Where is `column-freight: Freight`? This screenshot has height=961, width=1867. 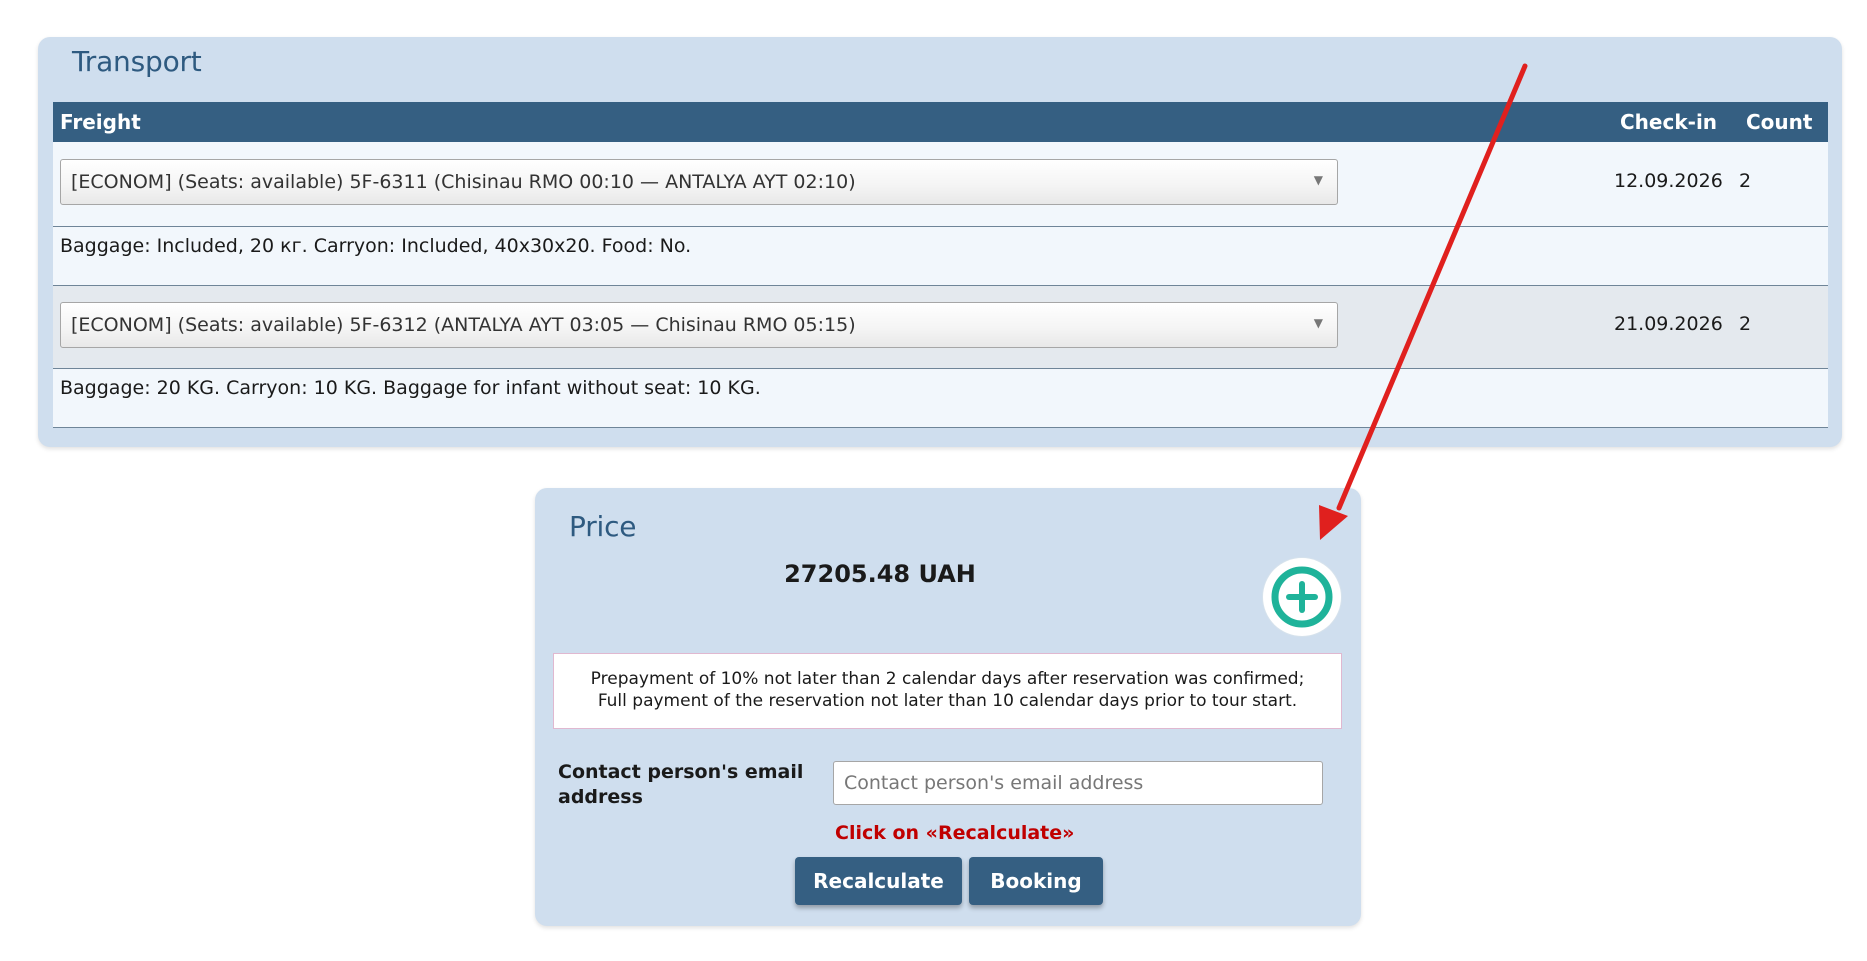
column-freight: Freight is located at coordinates (100, 122).